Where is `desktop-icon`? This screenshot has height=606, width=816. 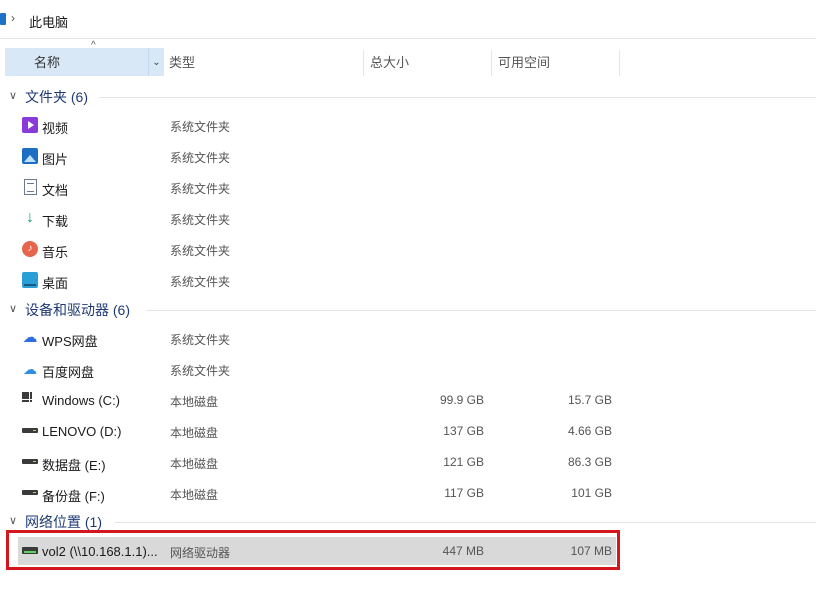 desktop-icon is located at coordinates (30, 280).